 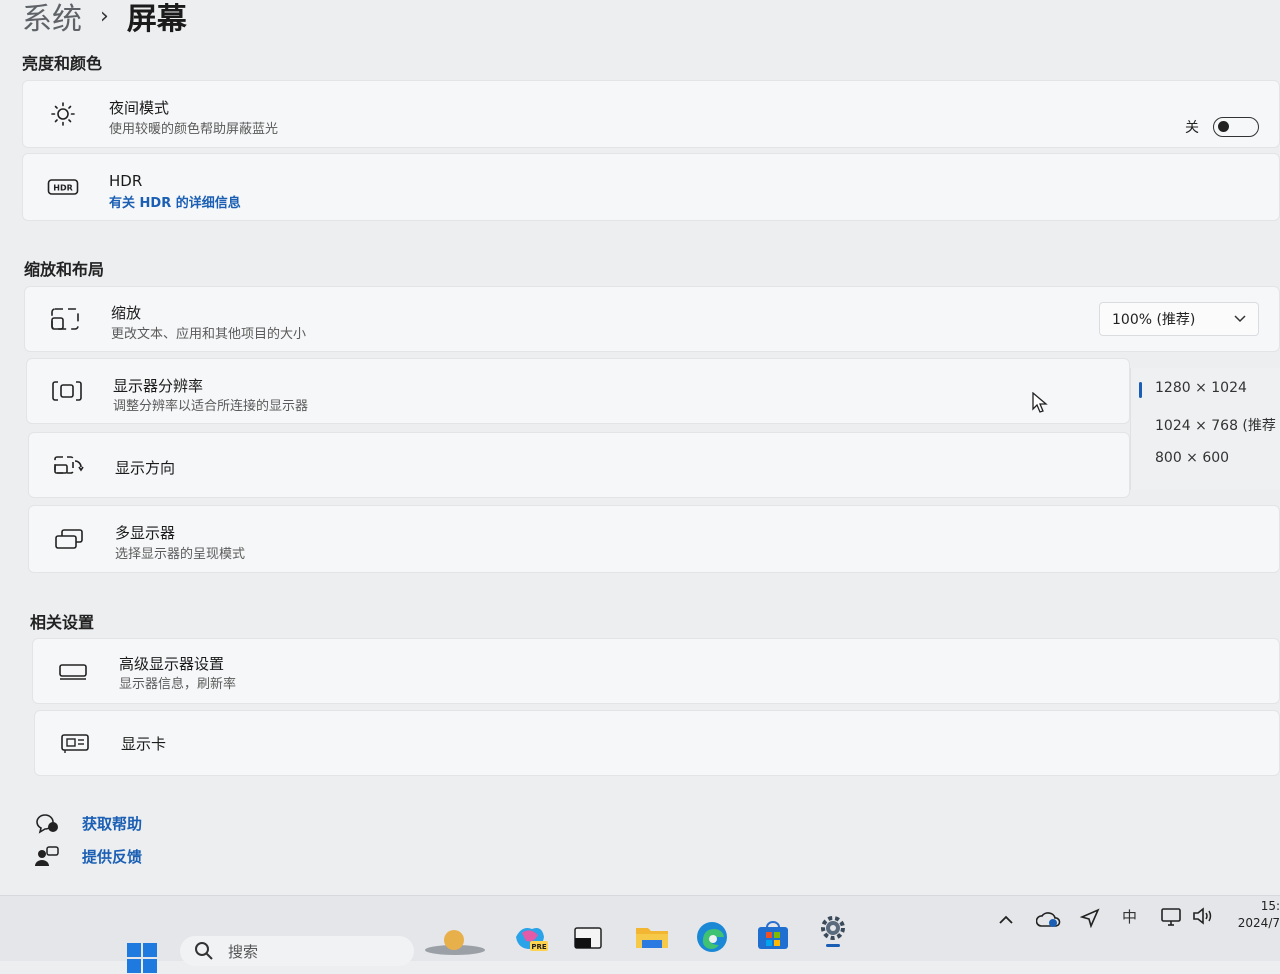 I want to click on feedback-link: 提供反馈, so click(x=88, y=856).